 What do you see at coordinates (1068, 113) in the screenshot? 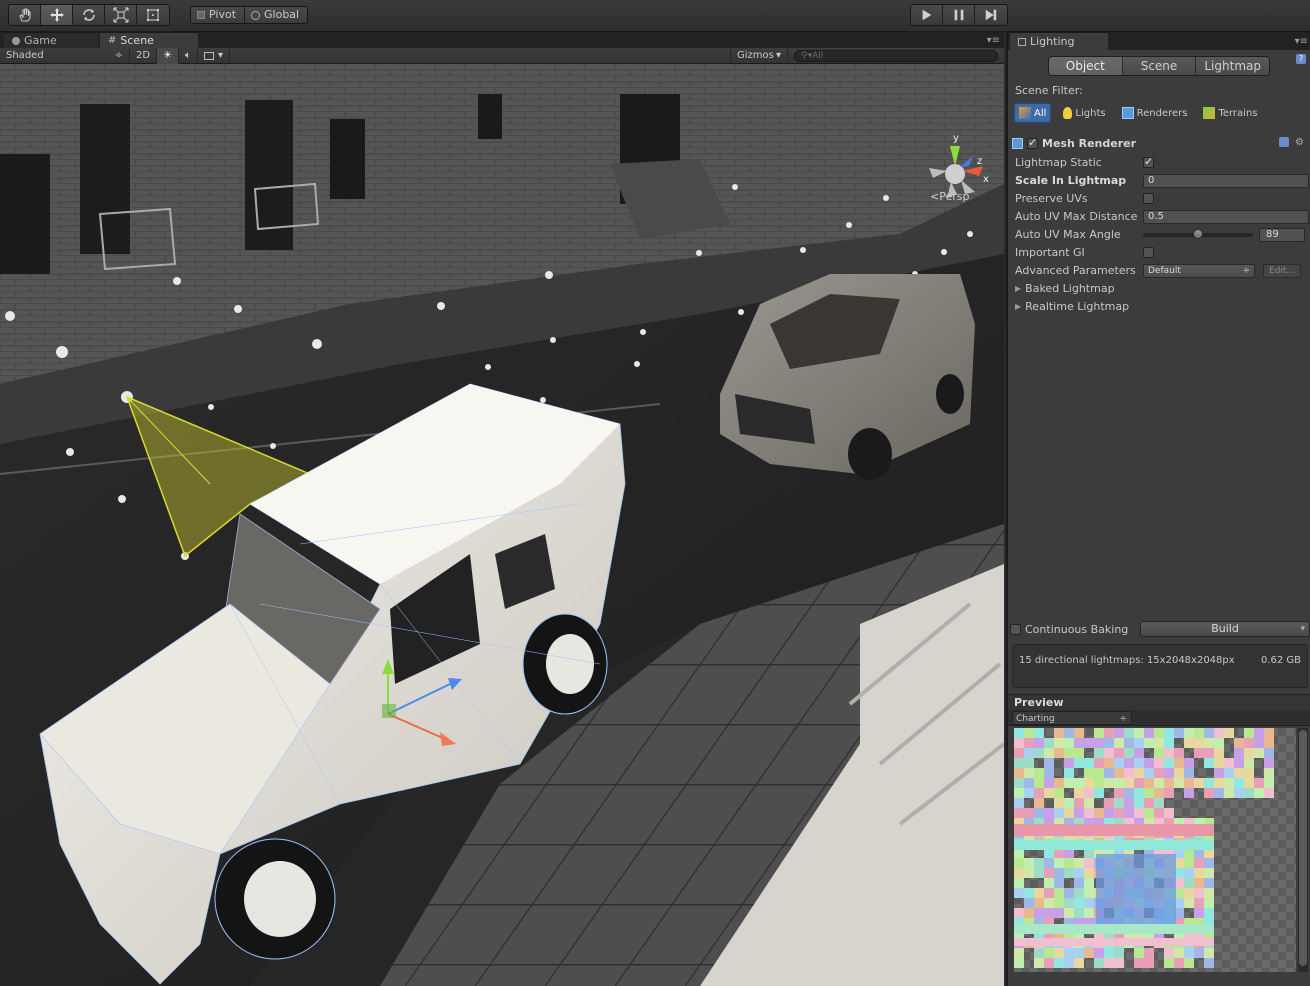
I see `lightbulb-icon` at bounding box center [1068, 113].